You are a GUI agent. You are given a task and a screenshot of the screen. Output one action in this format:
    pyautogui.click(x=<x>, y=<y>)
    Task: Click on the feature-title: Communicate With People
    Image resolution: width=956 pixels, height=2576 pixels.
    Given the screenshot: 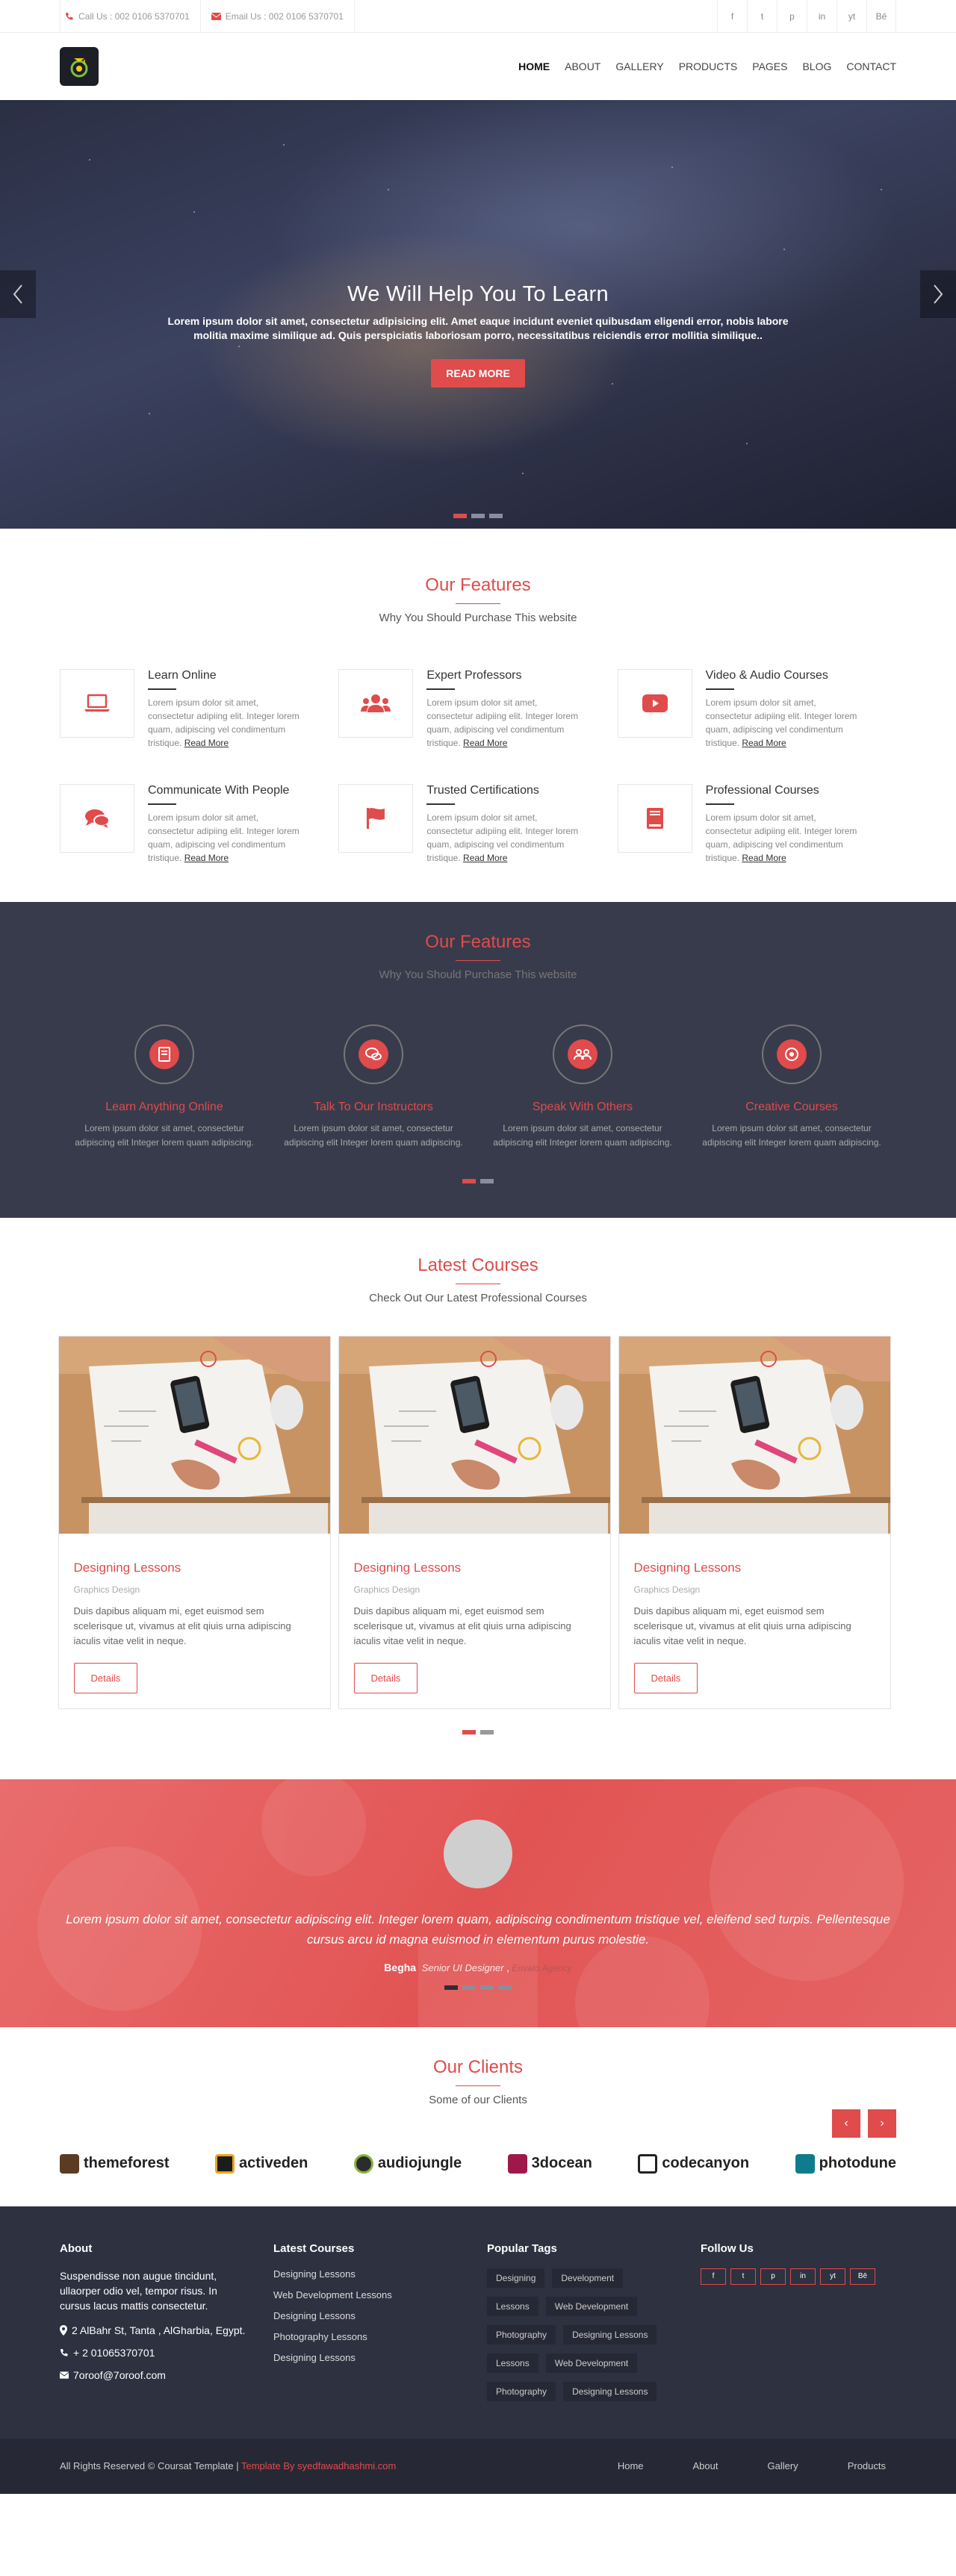 What is the action you would take?
    pyautogui.click(x=219, y=790)
    